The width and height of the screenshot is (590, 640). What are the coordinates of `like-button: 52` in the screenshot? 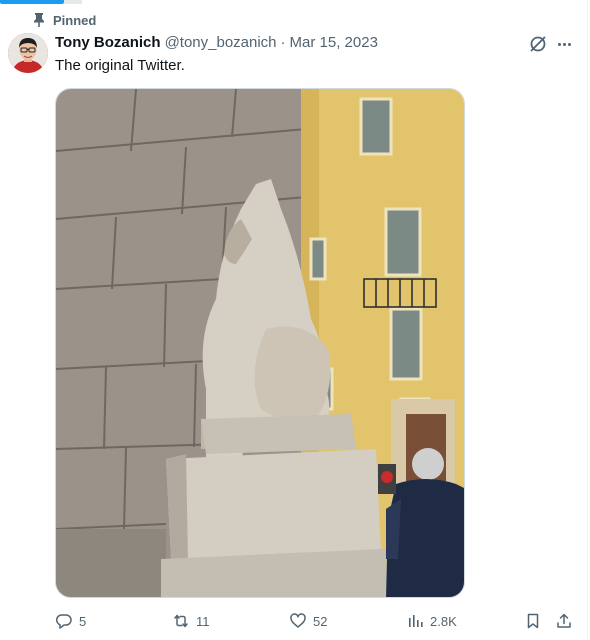 It's located at (308, 621).